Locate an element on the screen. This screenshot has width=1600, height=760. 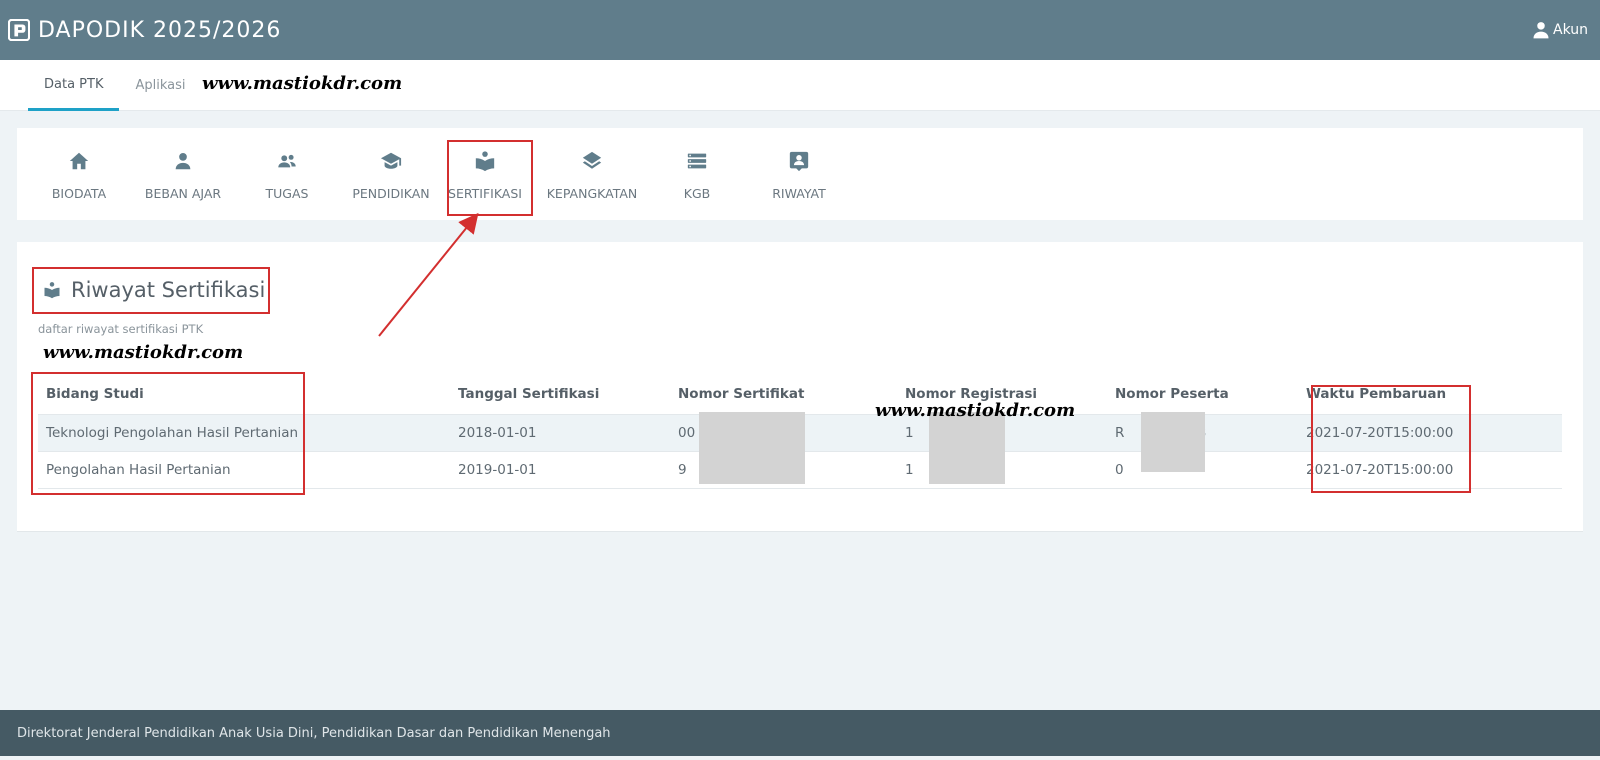
column-header: Nomor Peserta is located at coordinates (1200, 394).